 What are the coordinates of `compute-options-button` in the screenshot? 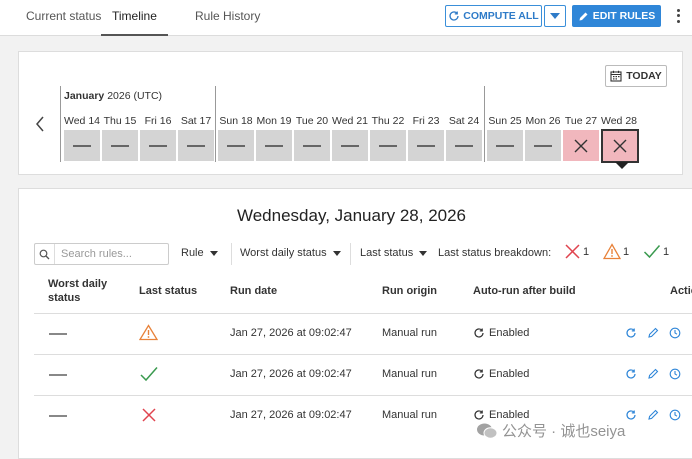 It's located at (555, 16).